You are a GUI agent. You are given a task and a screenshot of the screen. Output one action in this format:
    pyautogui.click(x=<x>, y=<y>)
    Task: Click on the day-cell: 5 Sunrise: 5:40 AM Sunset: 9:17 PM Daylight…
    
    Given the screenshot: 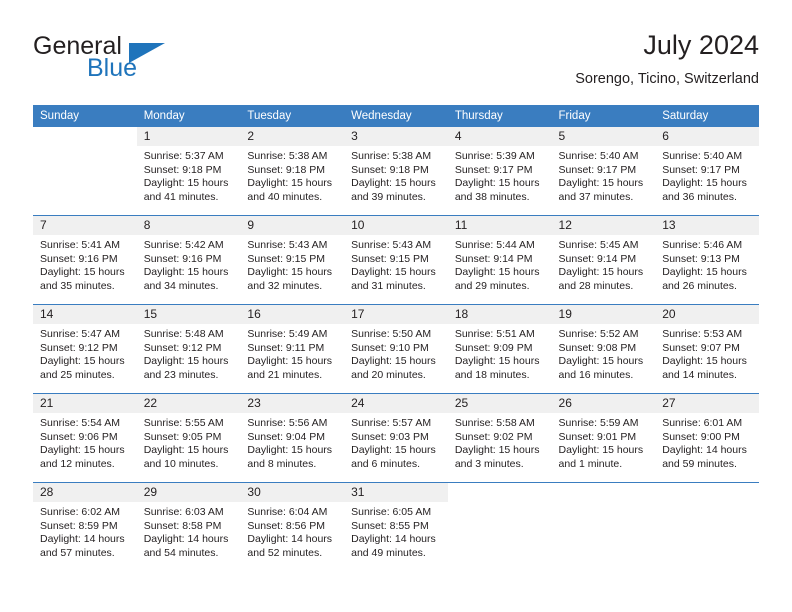 What is the action you would take?
    pyautogui.click(x=603, y=171)
    